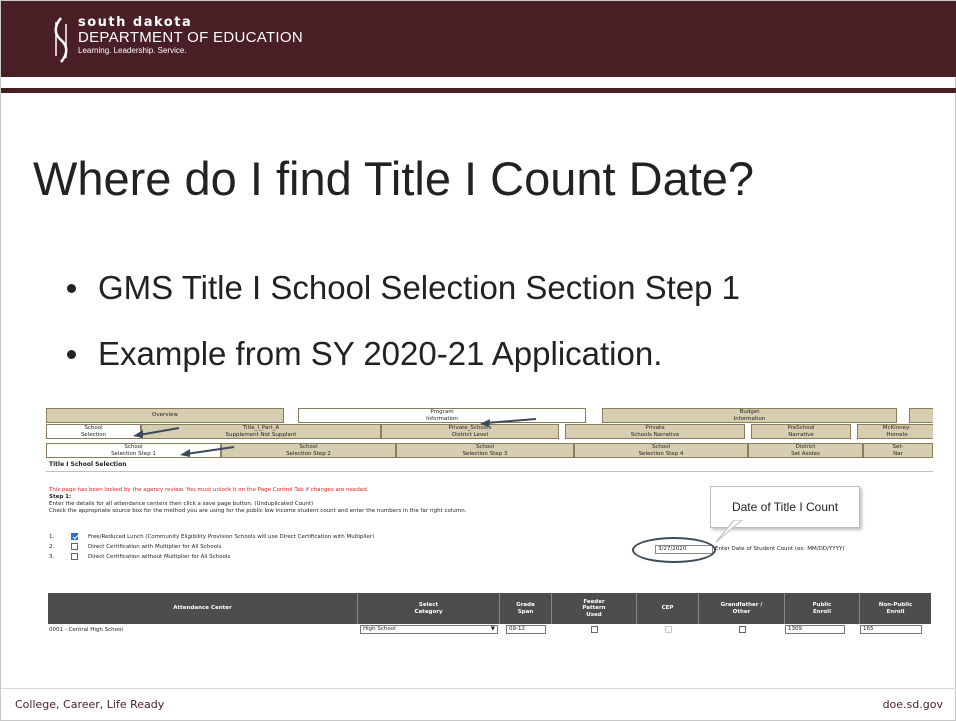  I want to click on tab-school-selection: School Selection, so click(93, 431).